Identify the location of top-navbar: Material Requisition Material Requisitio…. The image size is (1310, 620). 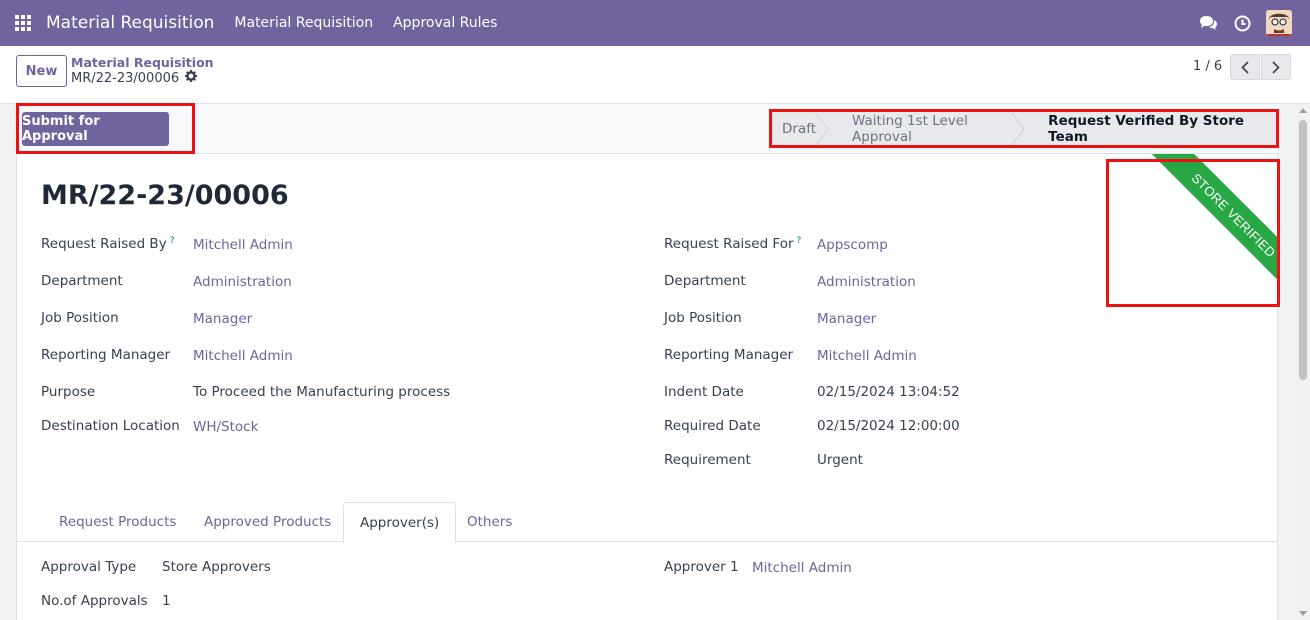
(655, 23).